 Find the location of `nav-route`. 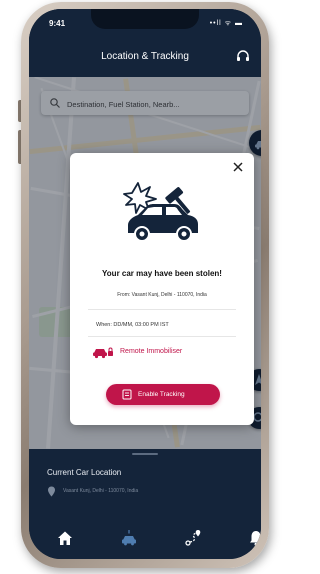

nav-route is located at coordinates (193, 538).